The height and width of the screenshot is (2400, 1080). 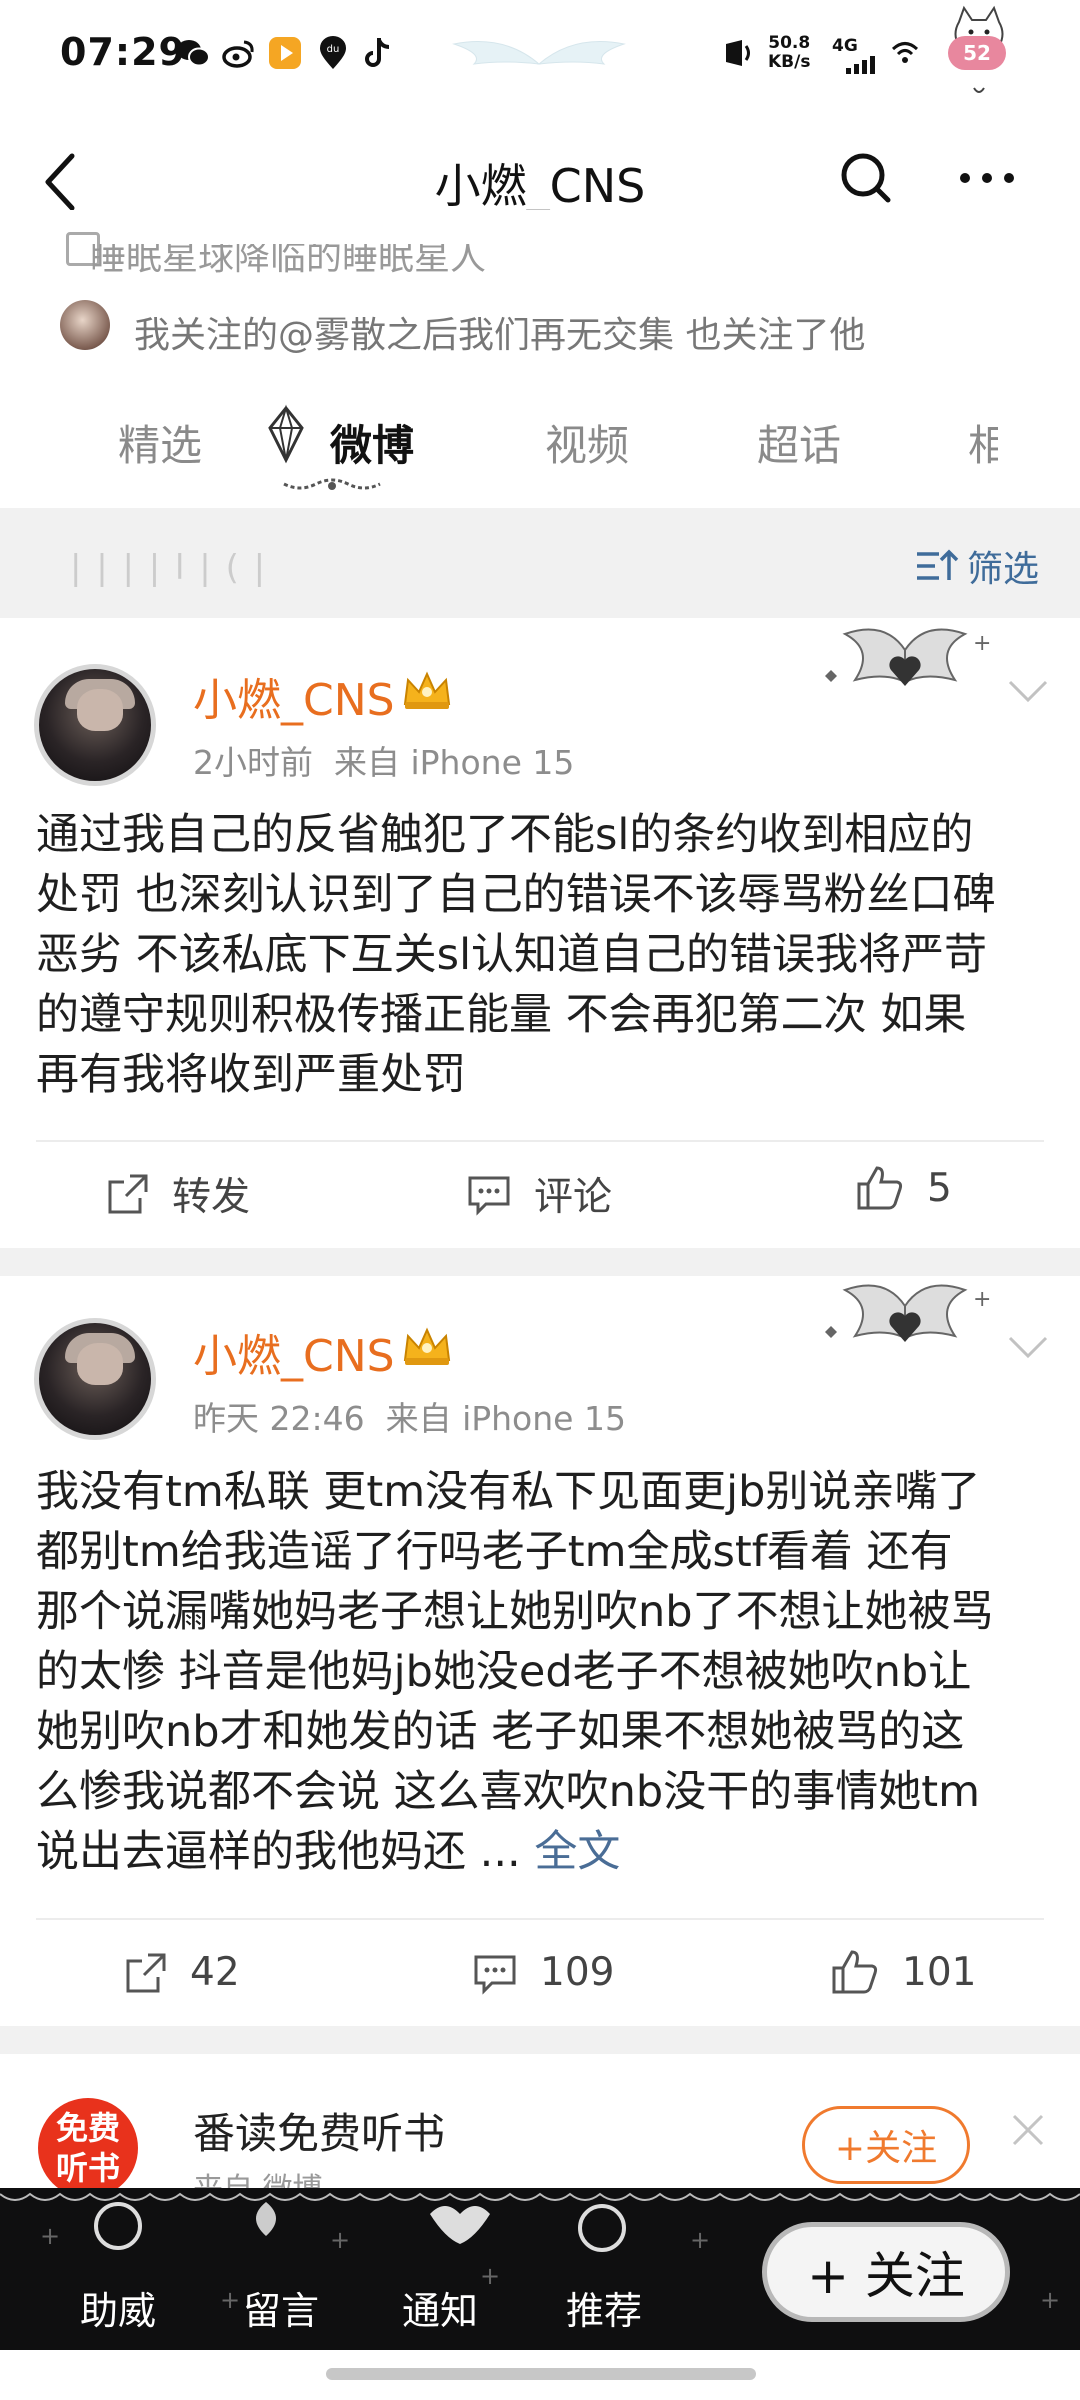 I want to click on follower-avatar, so click(x=85, y=325).